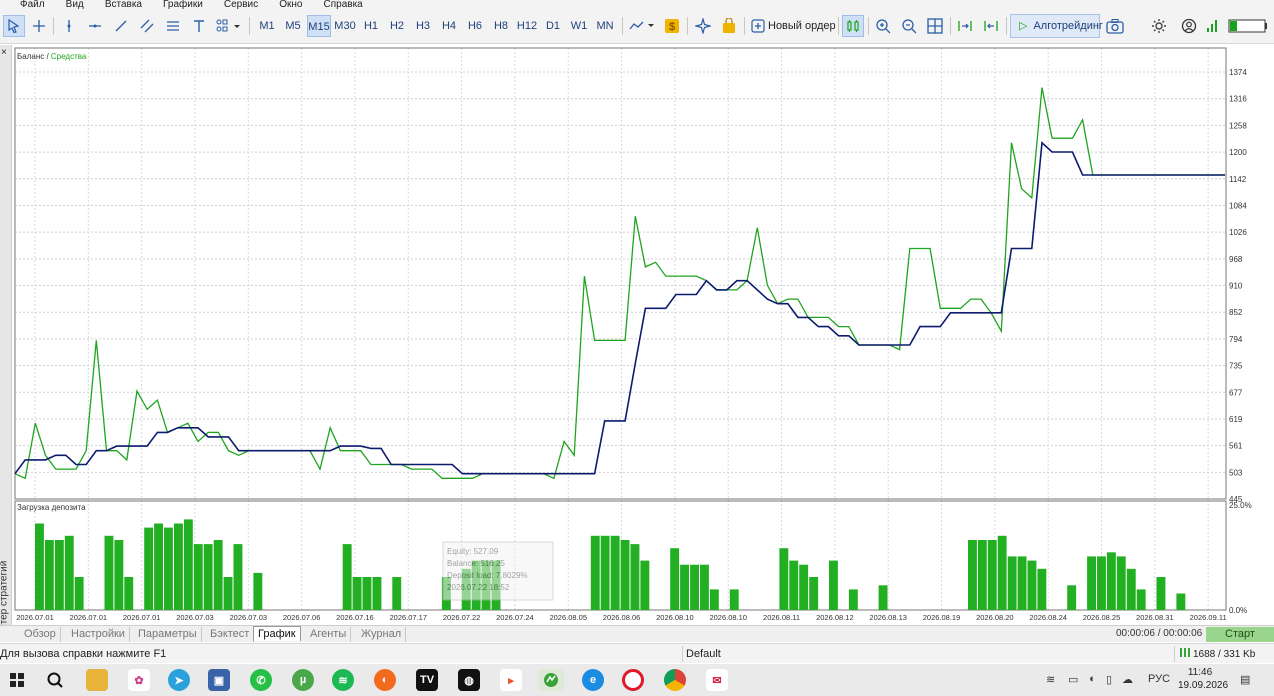 The width and height of the screenshot is (1274, 696). Describe the element at coordinates (675, 680) in the screenshot. I see `chrome-icon` at that location.